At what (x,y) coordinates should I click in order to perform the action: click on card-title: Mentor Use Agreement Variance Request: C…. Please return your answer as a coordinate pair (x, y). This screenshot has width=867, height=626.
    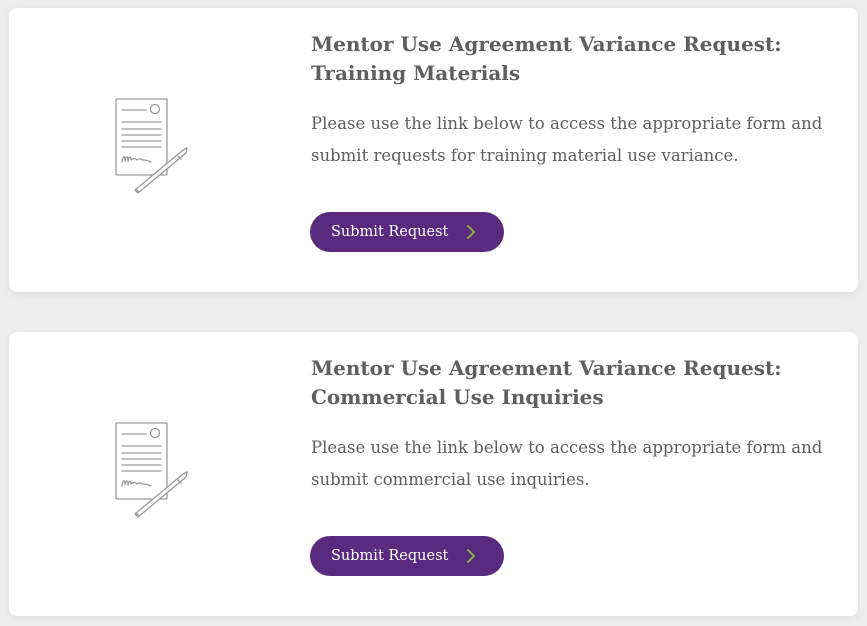
    Looking at the image, I should click on (561, 383).